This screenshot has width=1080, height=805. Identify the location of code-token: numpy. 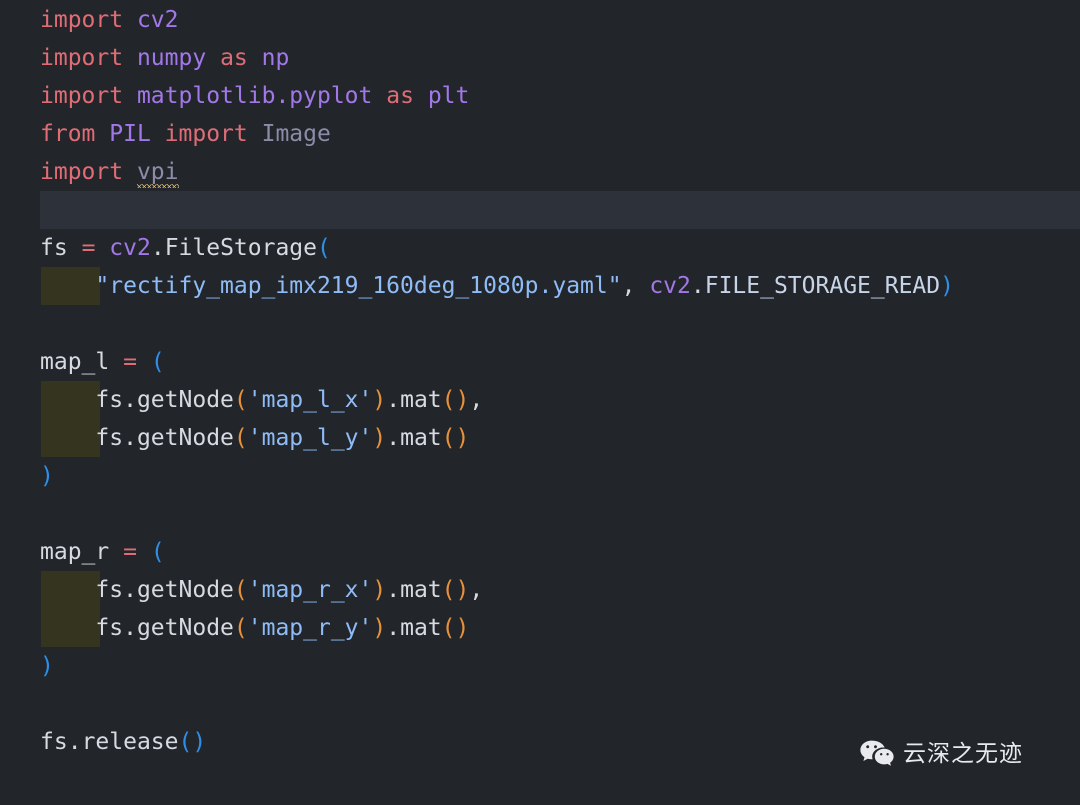
(171, 58).